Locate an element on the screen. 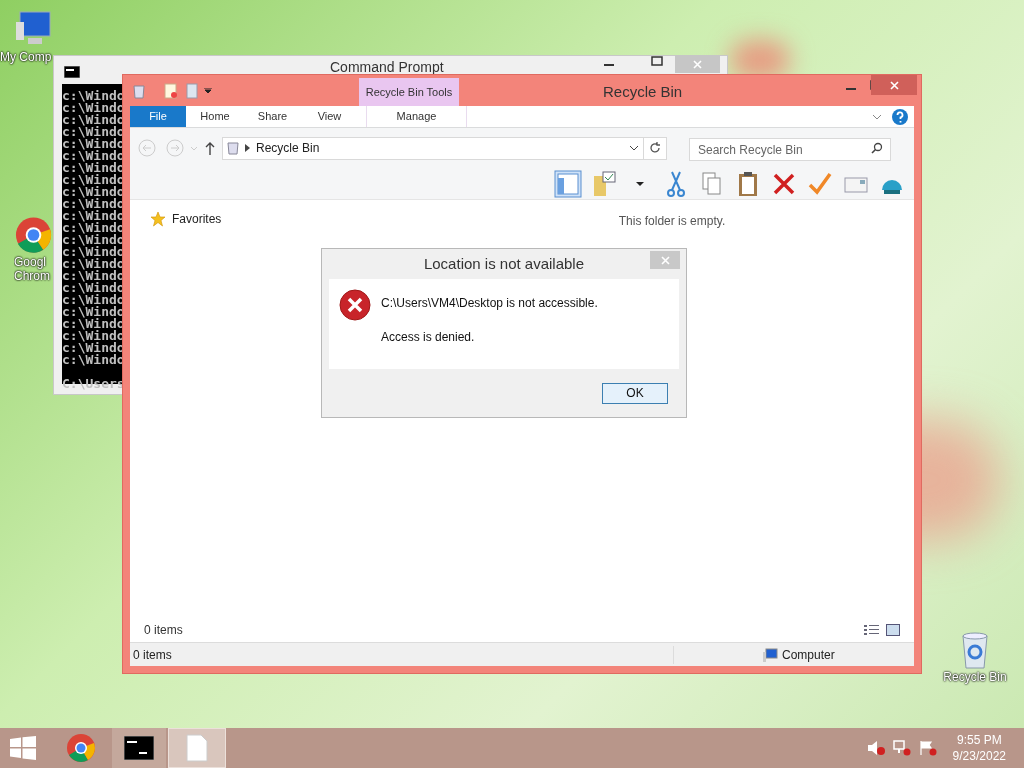 This screenshot has height=768, width=1024. dropdown-icon is located at coordinates (208, 90).